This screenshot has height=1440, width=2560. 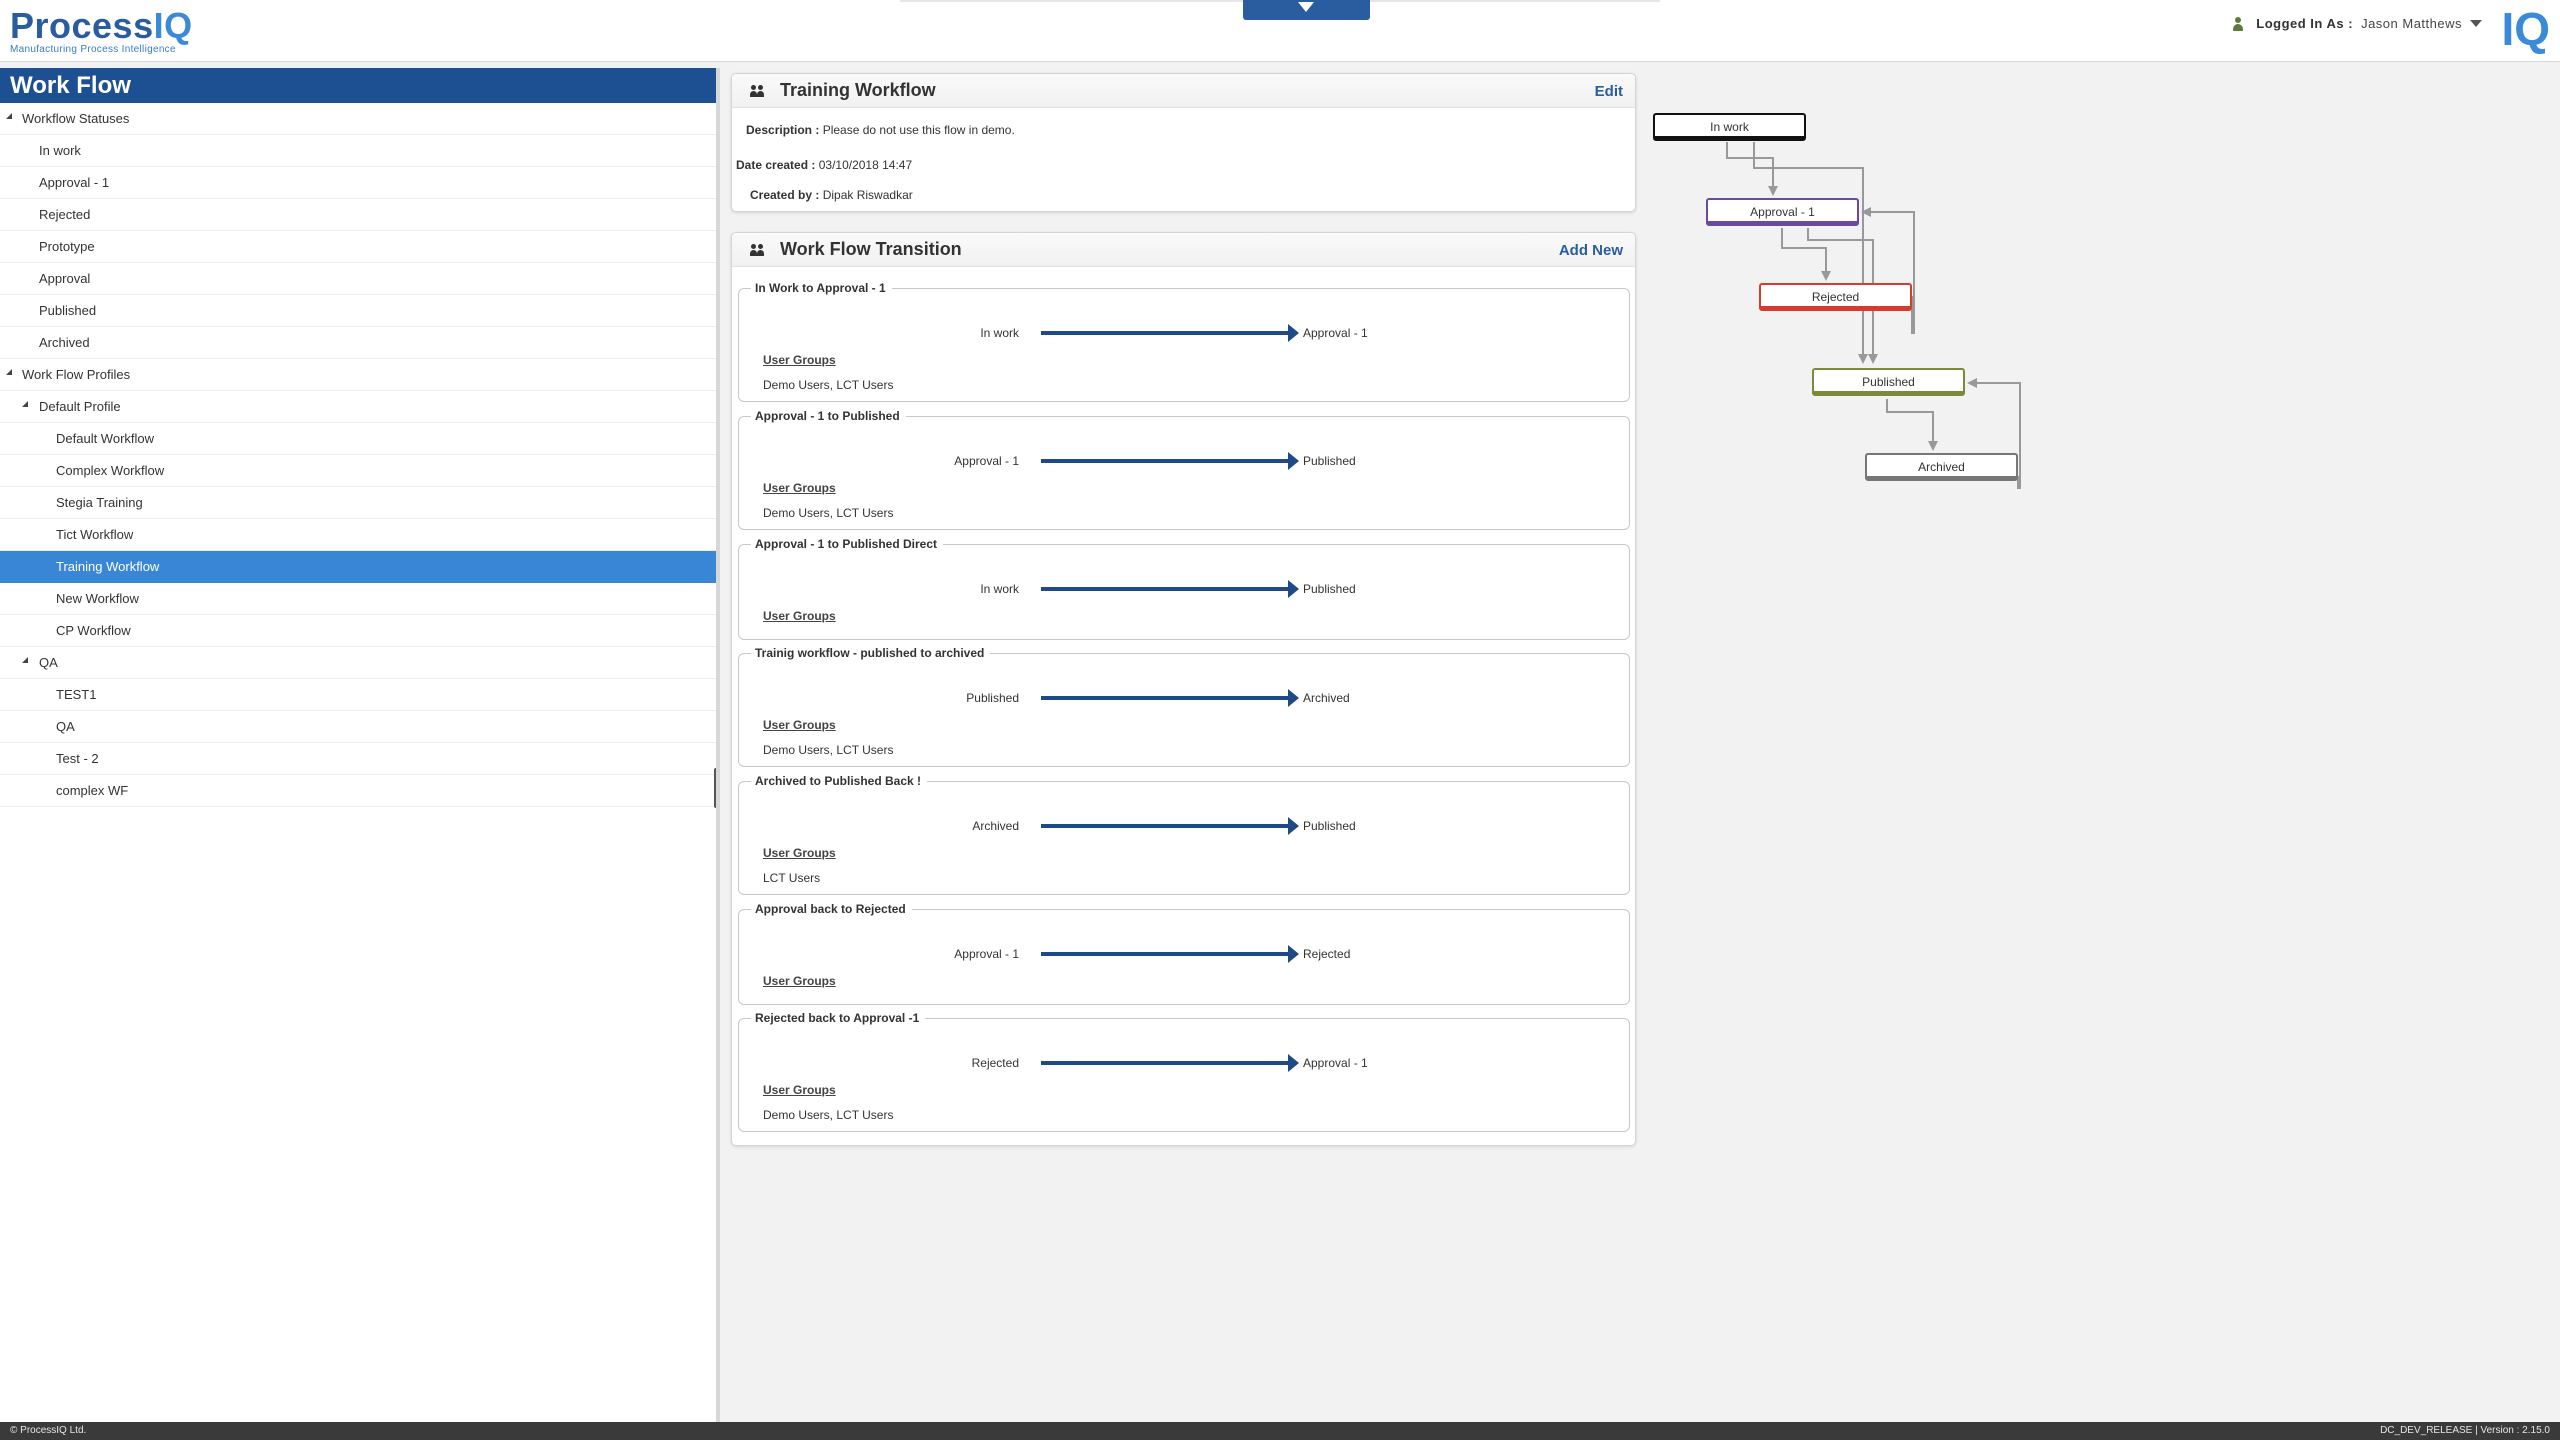 I want to click on logo-text-process: Process, so click(x=82, y=25).